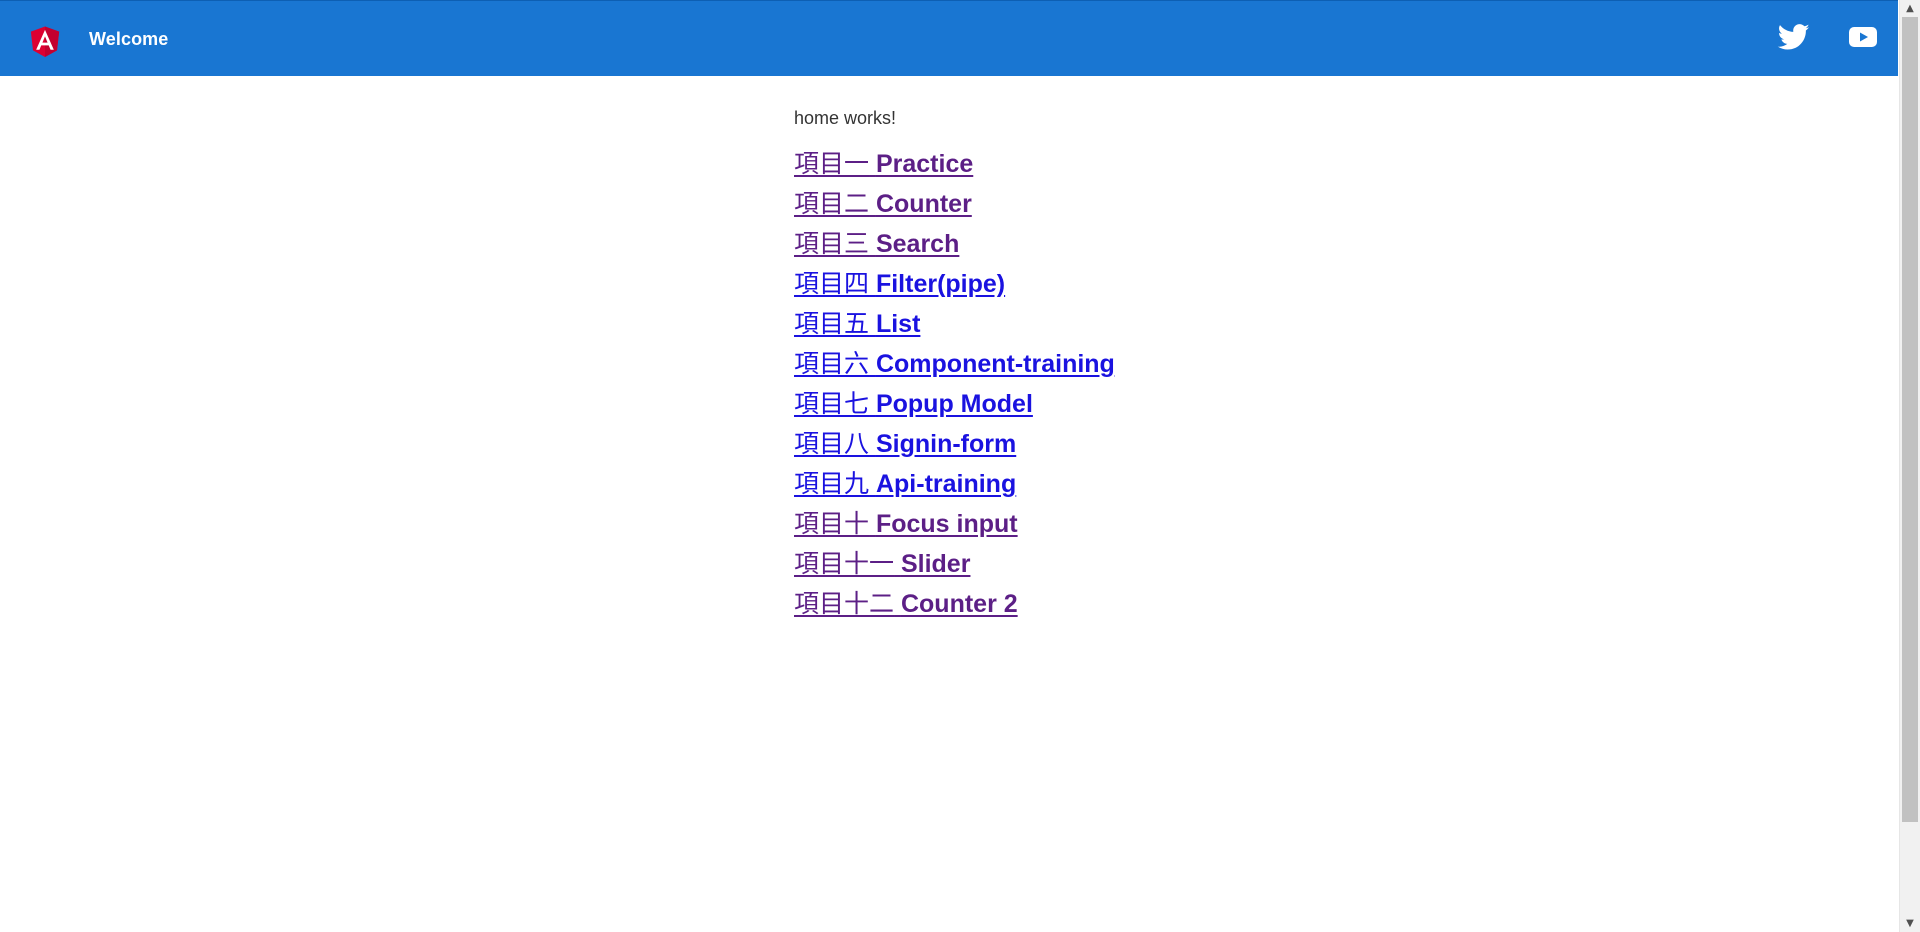 The image size is (1920, 932). Describe the element at coordinates (995, 364) in the screenshot. I see `project-link-label: Component-training` at that location.